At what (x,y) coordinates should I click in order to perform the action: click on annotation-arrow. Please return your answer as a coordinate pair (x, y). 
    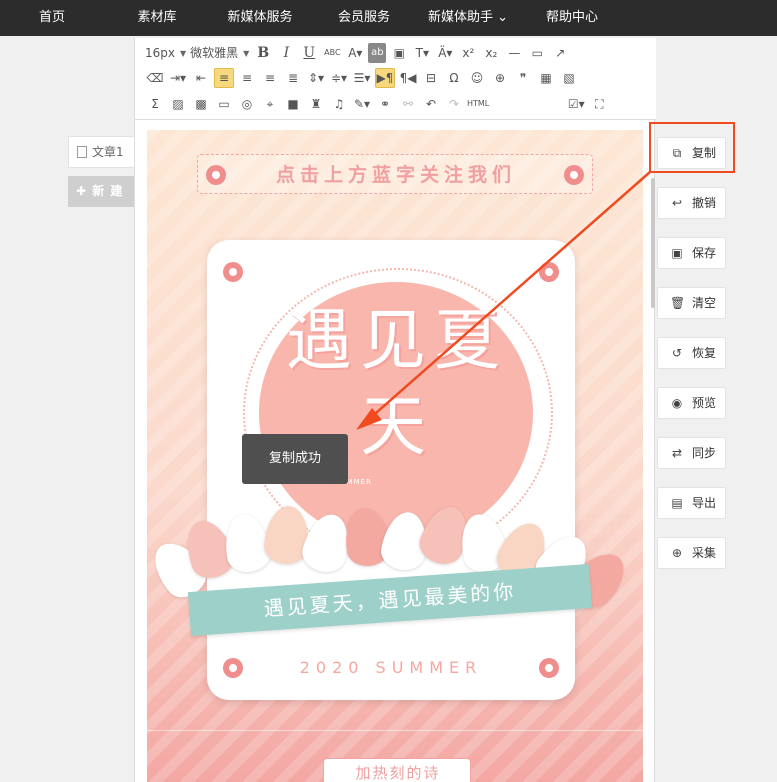
    Looking at the image, I should click on (503, 300).